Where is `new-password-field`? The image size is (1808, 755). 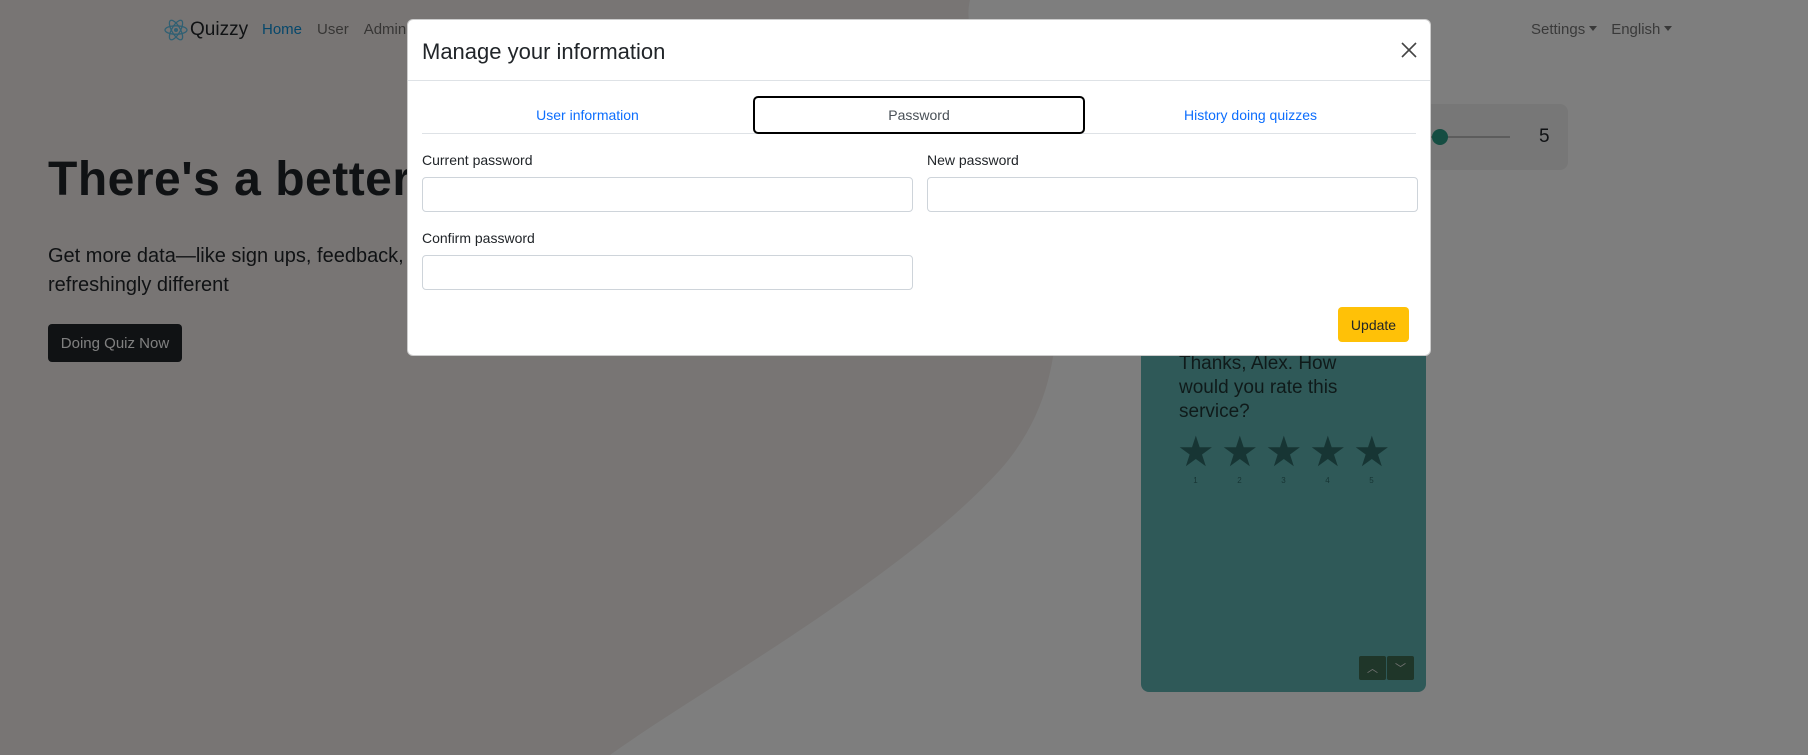 new-password-field is located at coordinates (1172, 194).